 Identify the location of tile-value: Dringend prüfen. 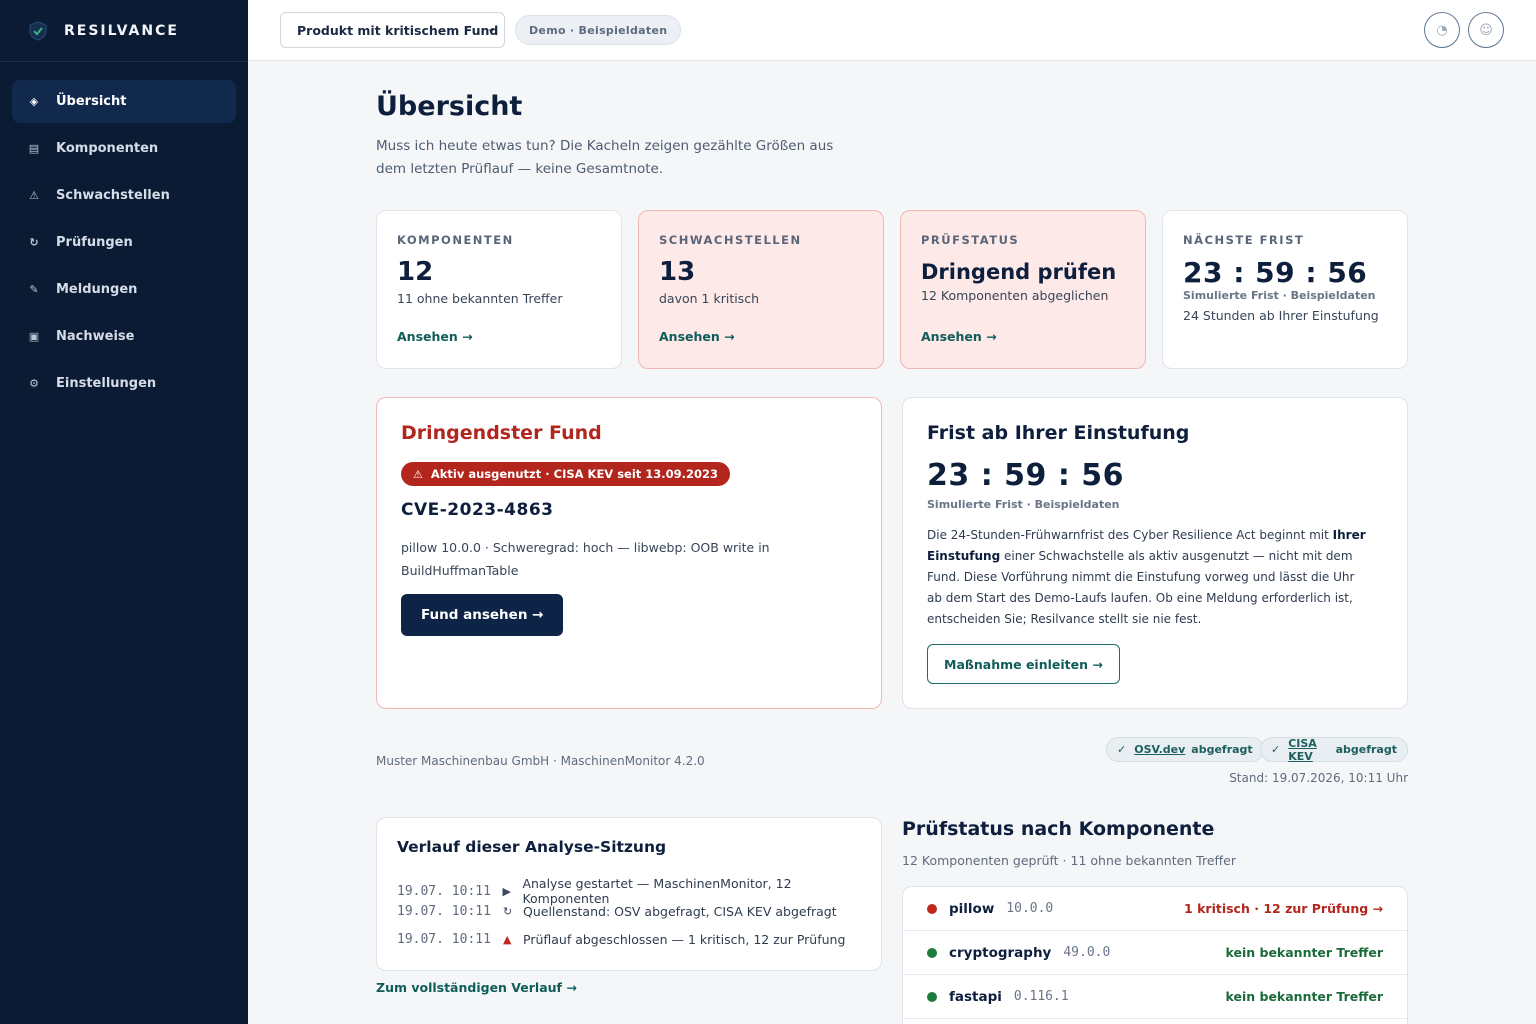
(1019, 272).